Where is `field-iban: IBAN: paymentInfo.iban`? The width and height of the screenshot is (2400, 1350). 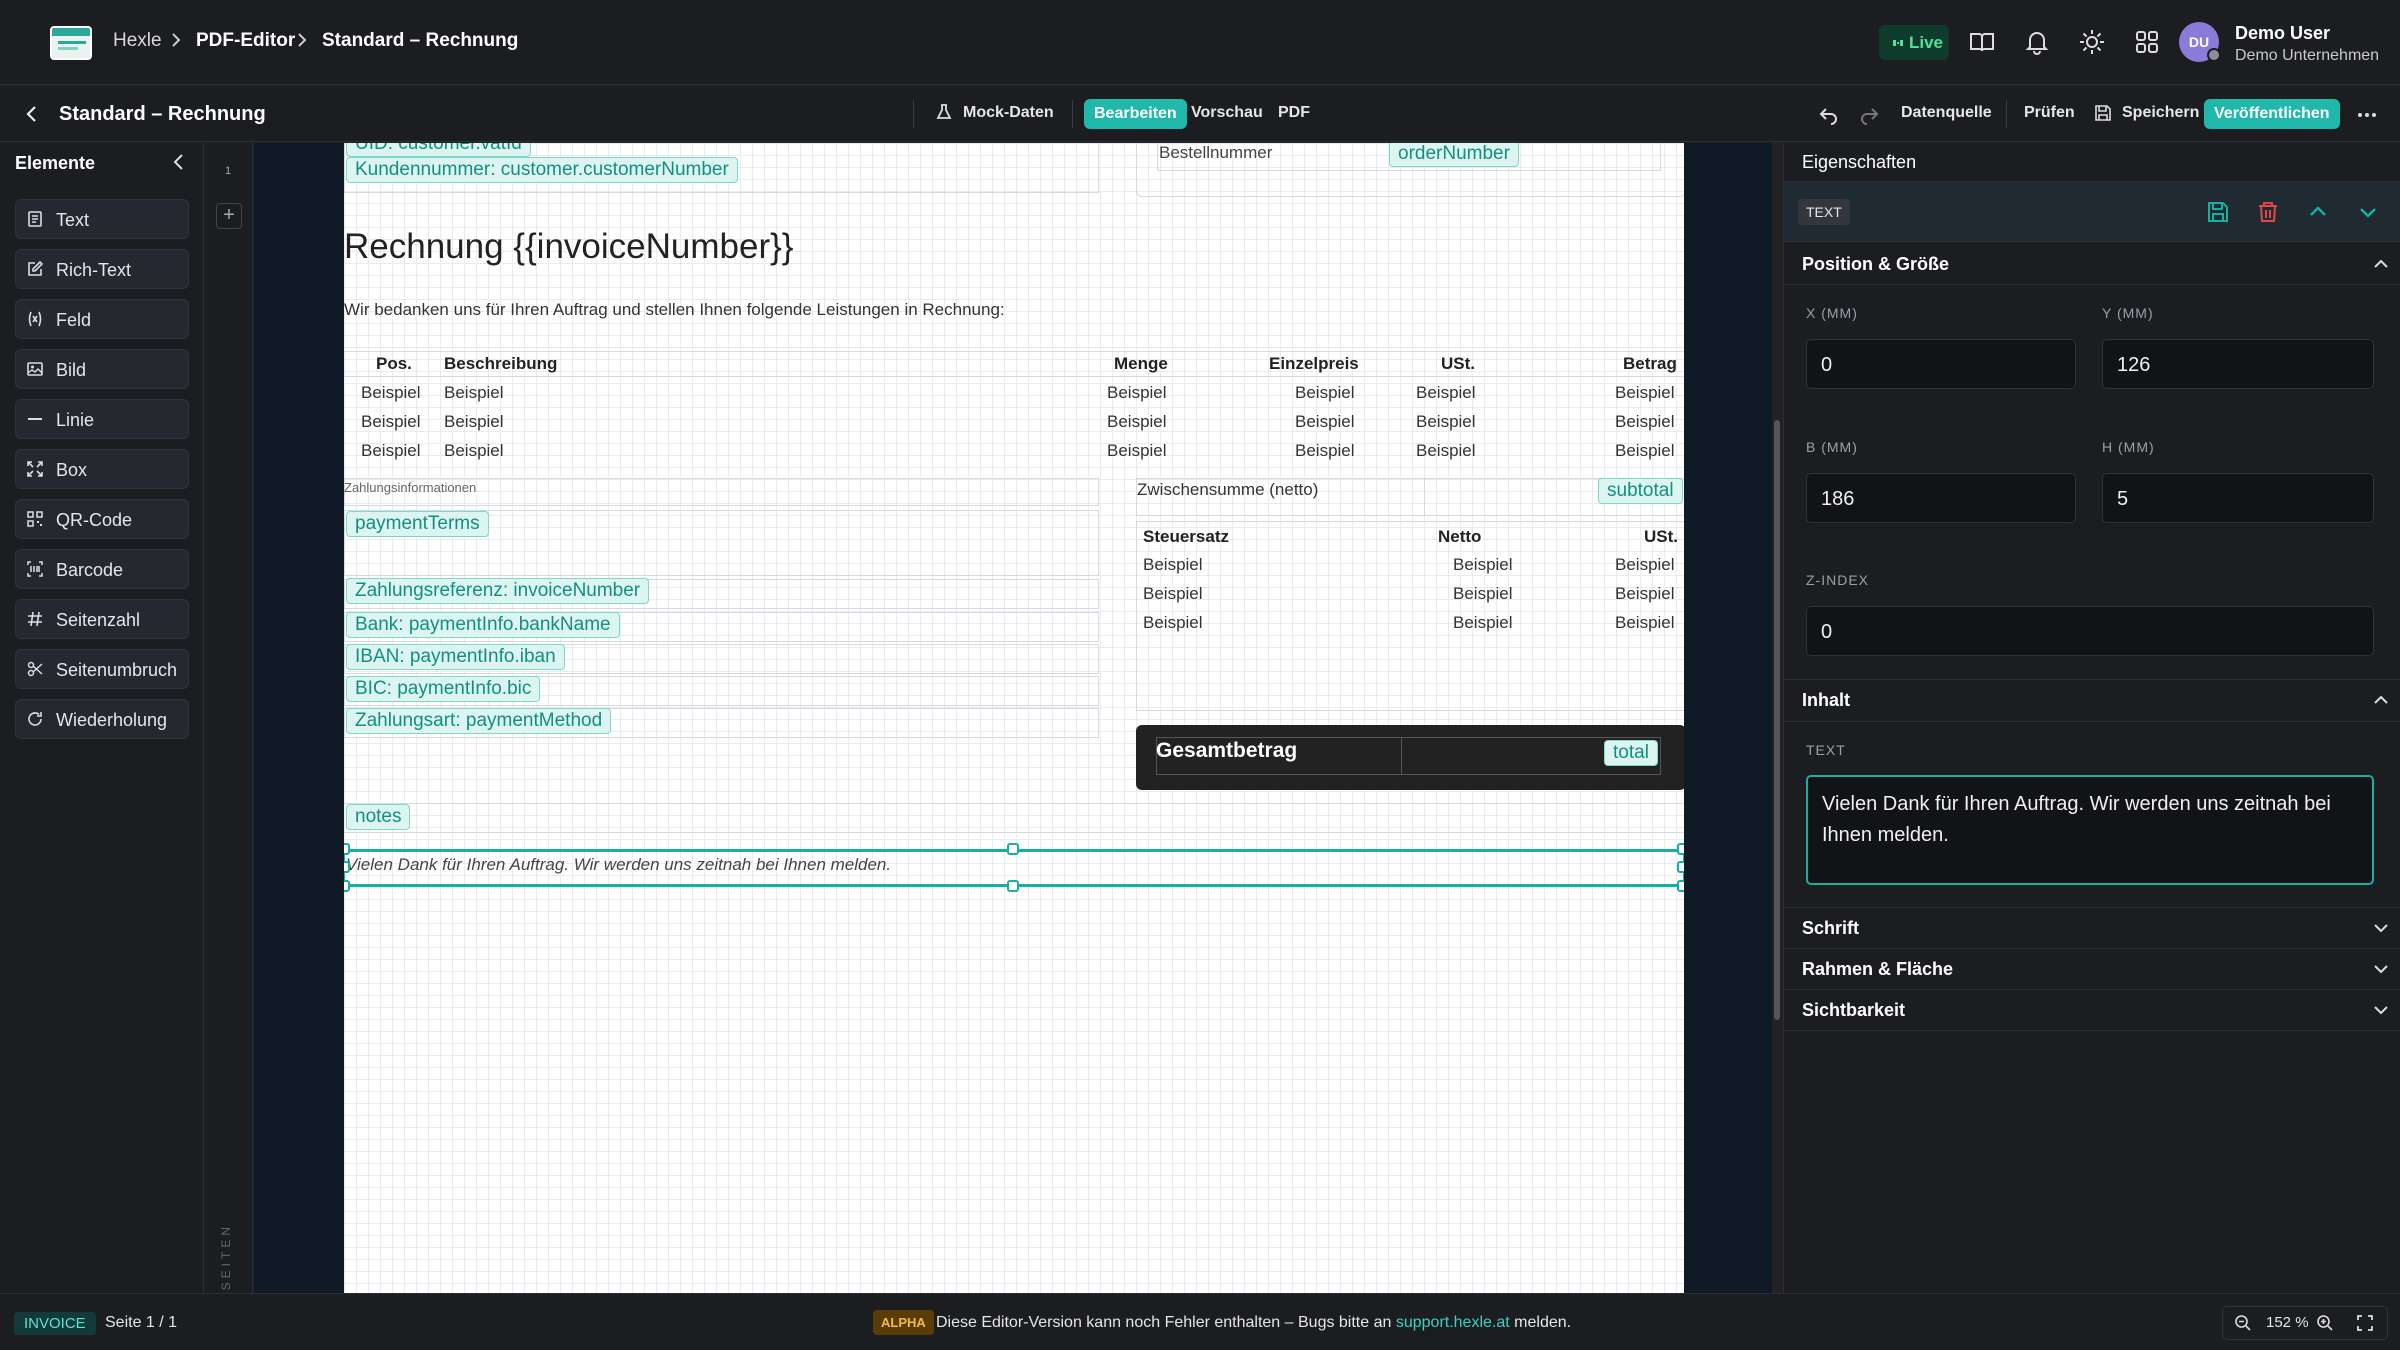 field-iban: IBAN: paymentInfo.iban is located at coordinates (455, 657).